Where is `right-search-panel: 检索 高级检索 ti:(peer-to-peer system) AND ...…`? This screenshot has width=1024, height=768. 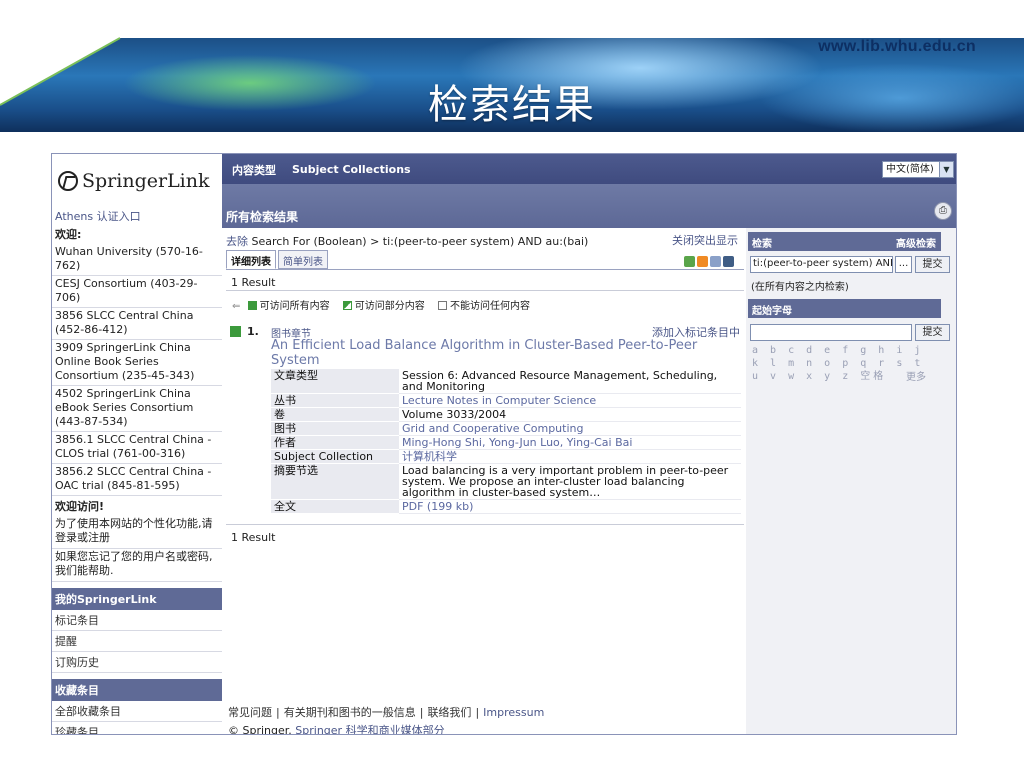 right-search-panel: 检索 高级检索 ti:(peer-to-peer system) AND ...… is located at coordinates (851, 481).